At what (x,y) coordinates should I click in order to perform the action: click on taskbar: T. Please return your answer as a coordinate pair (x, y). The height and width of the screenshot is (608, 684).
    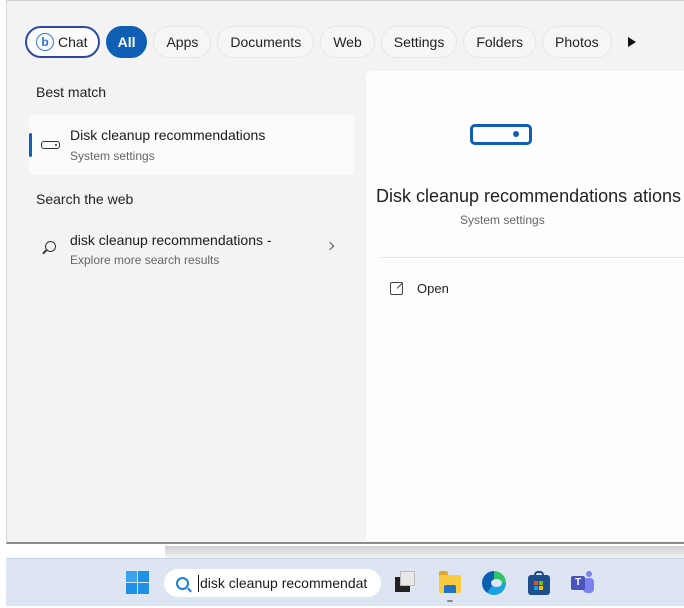
    Looking at the image, I should click on (345, 582).